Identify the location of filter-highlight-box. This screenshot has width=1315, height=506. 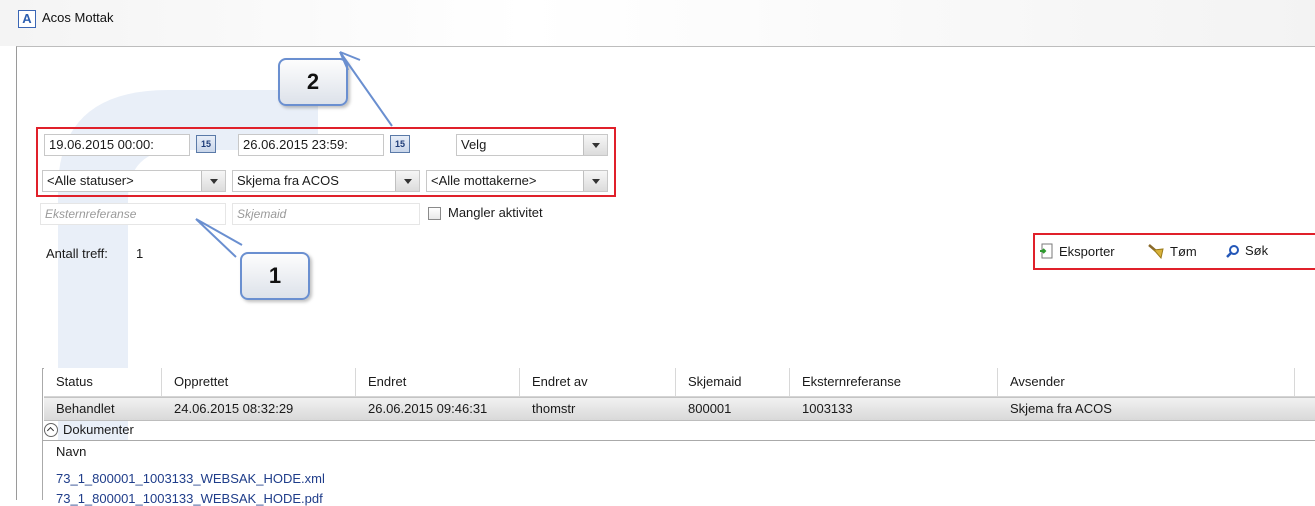
(326, 162).